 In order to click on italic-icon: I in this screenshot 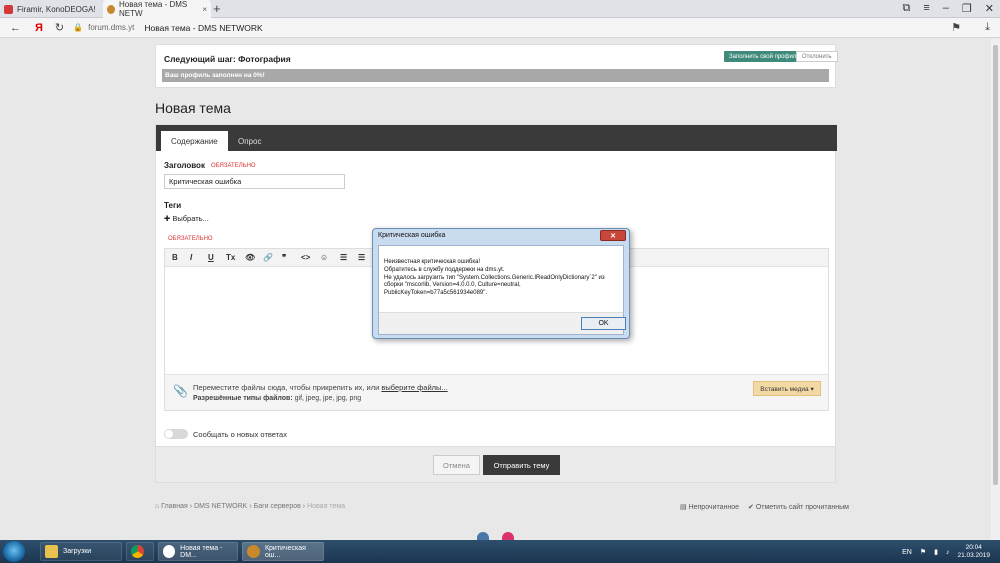, I will do `click(191, 257)`.